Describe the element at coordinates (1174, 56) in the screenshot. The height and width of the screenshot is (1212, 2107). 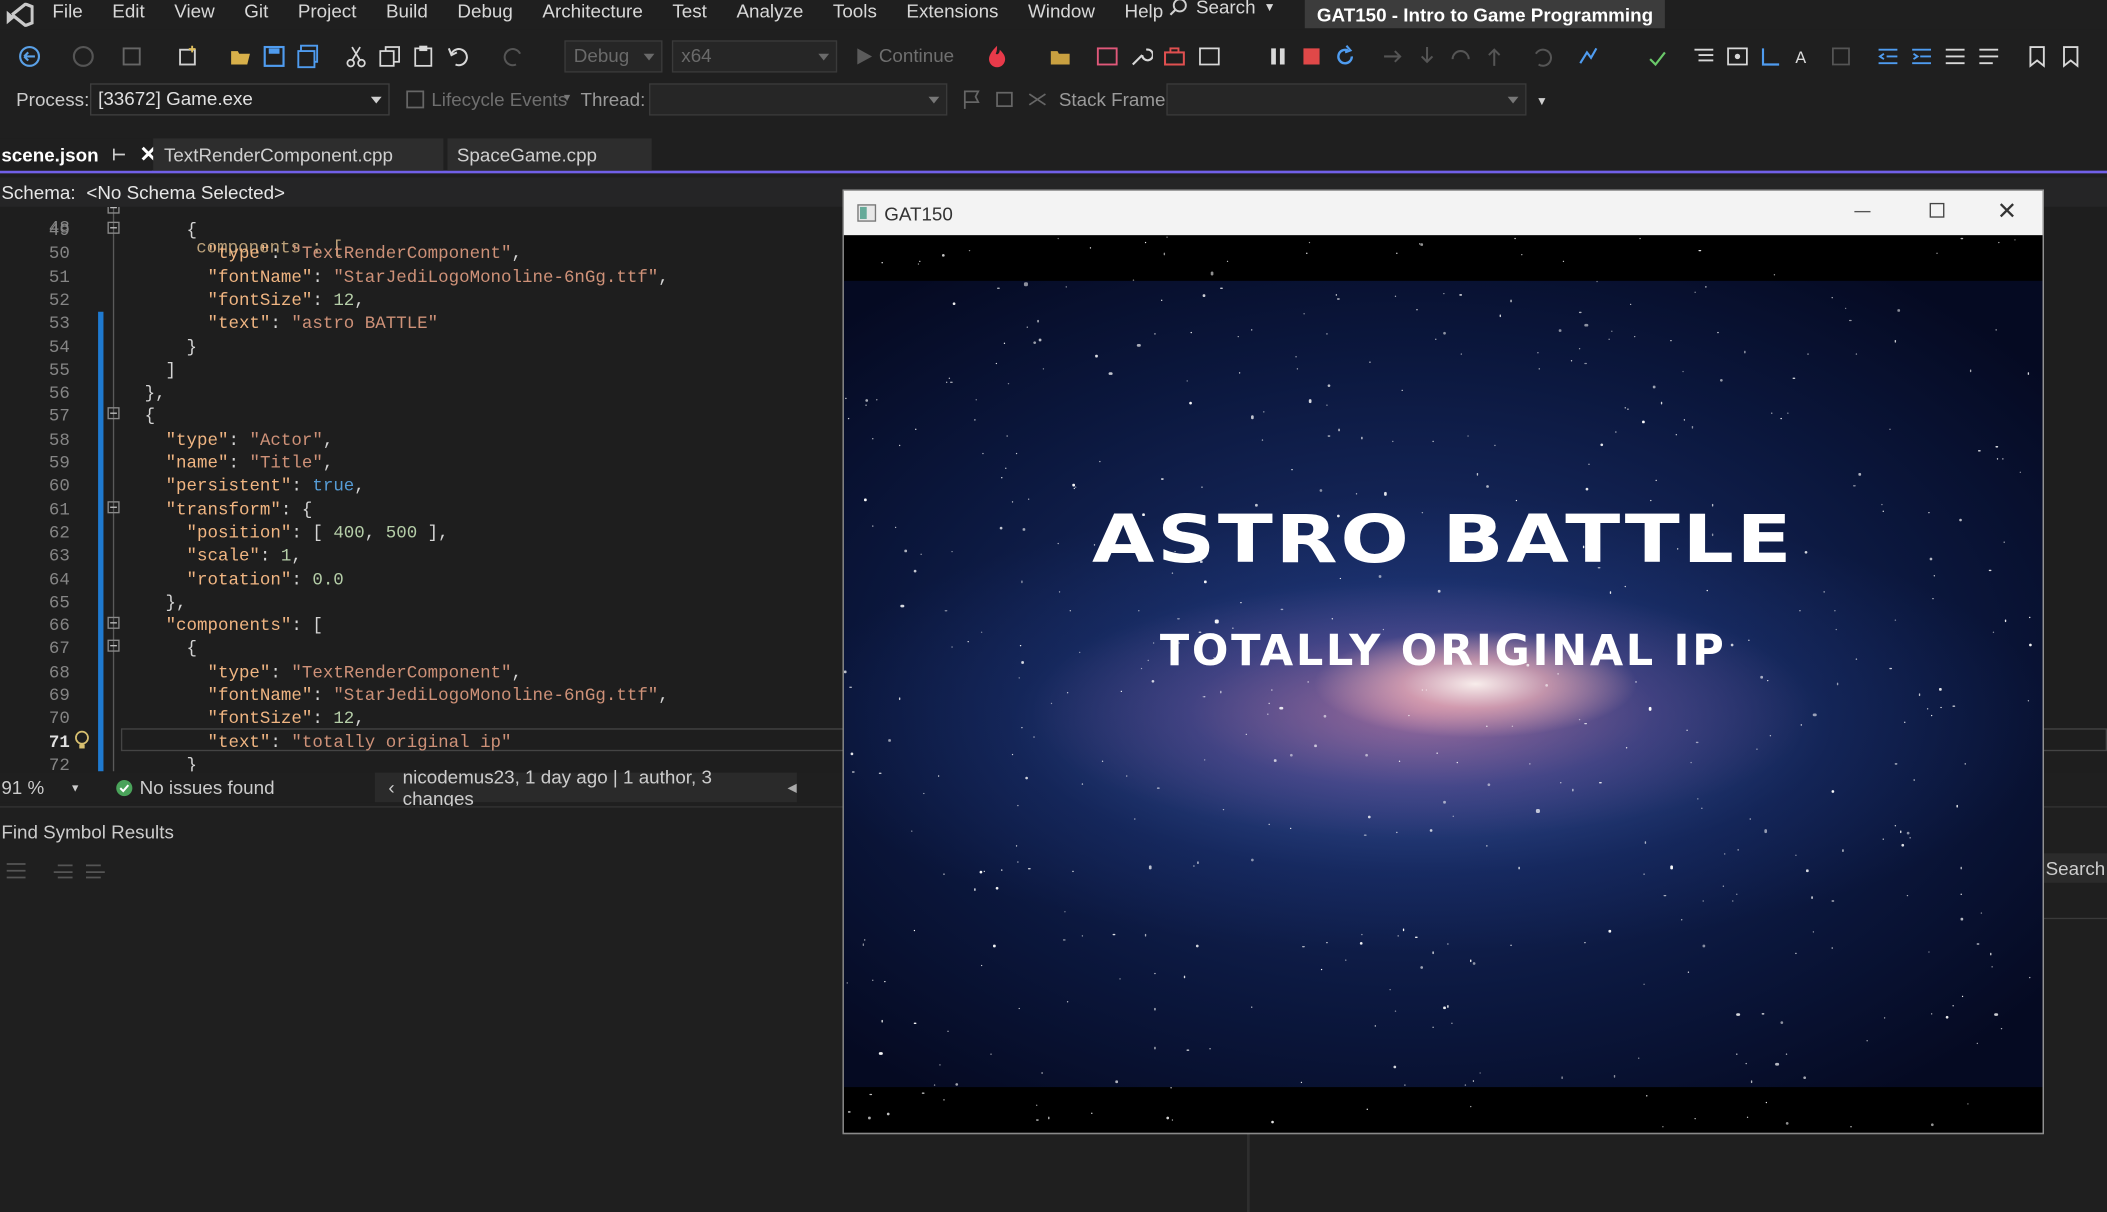
I see `toolbox-icon` at that location.